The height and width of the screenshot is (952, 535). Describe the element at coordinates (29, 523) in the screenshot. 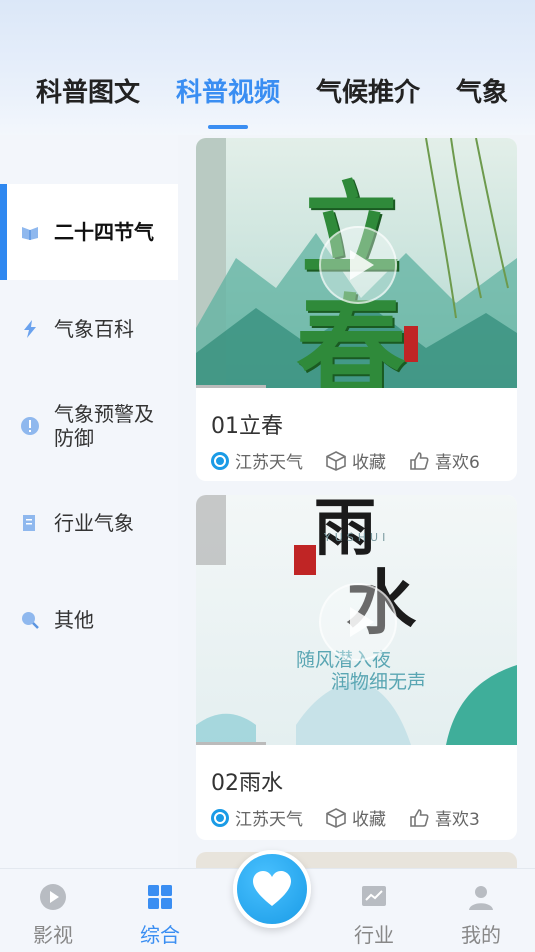

I see `document-icon` at that location.